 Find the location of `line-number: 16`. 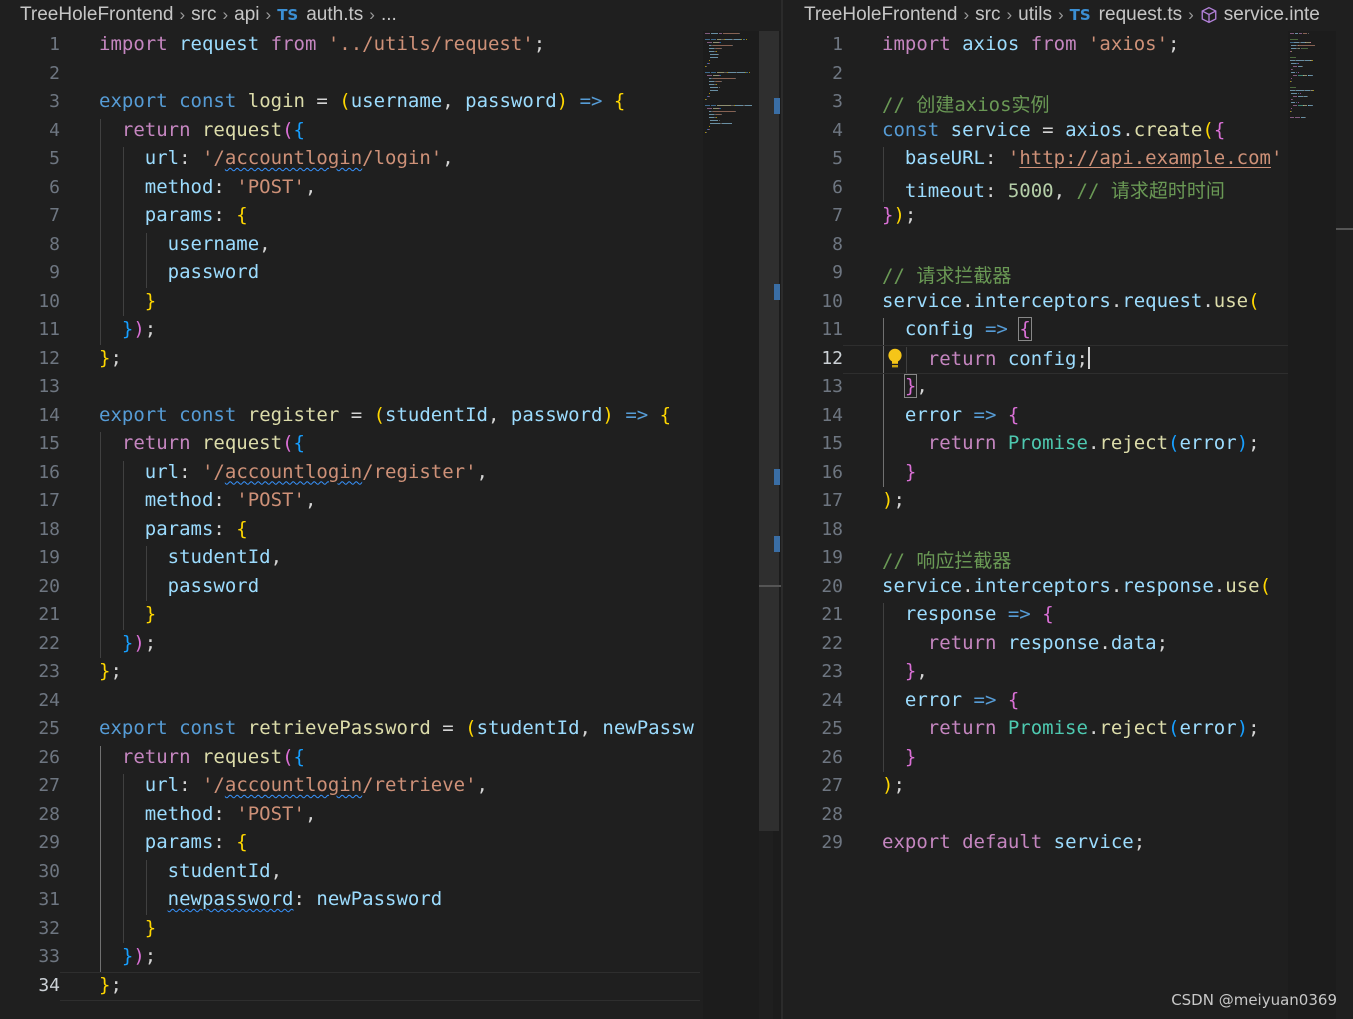

line-number: 16 is located at coordinates (813, 472).